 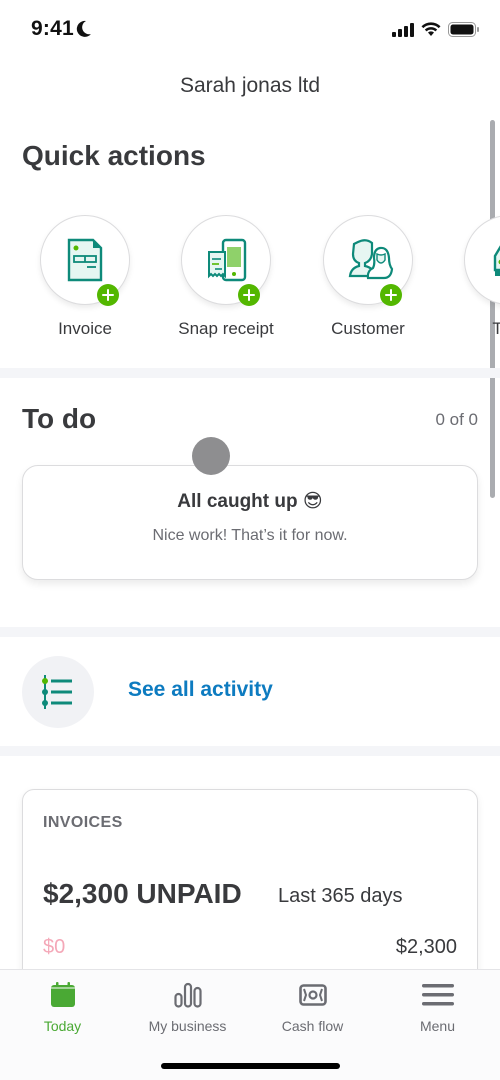 What do you see at coordinates (62, 1026) in the screenshot?
I see `tab-label: Today` at bounding box center [62, 1026].